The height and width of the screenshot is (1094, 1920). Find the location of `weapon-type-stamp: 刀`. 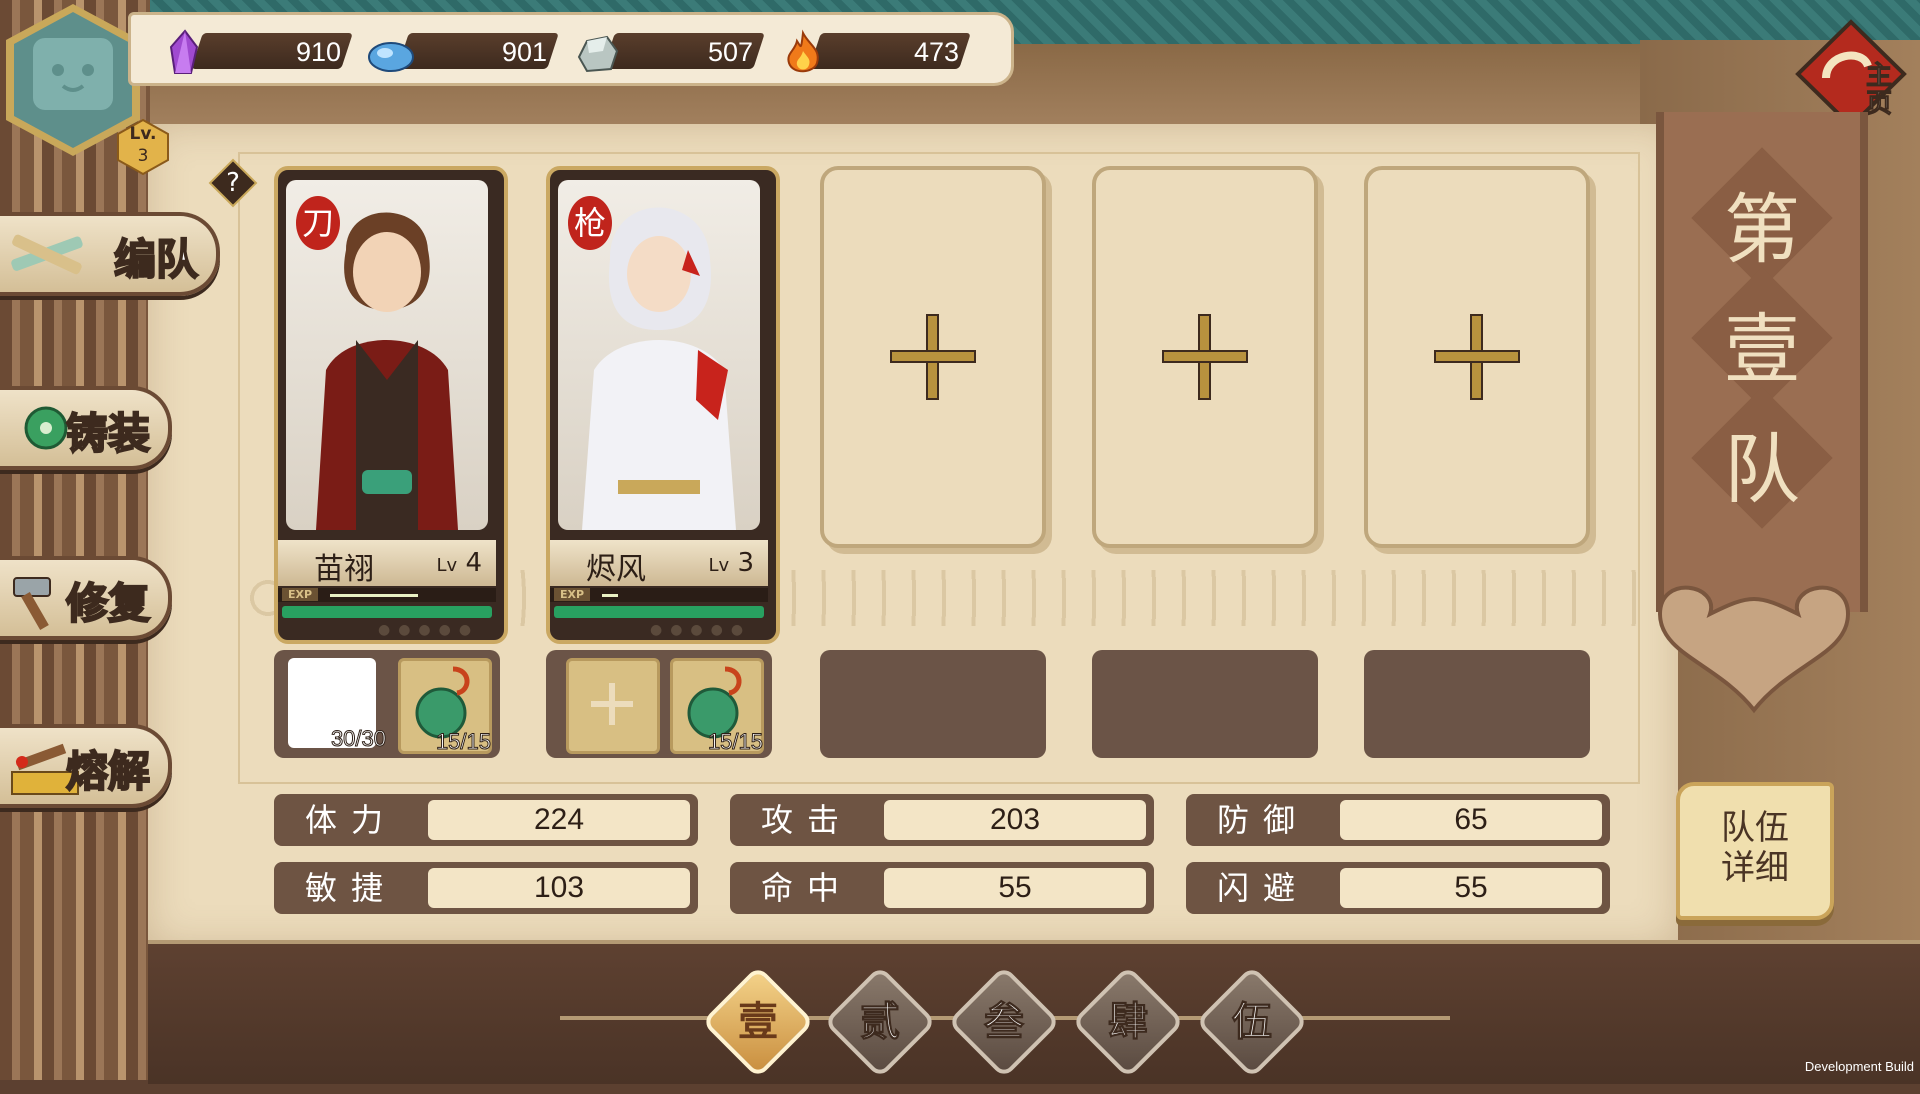

weapon-type-stamp: 刀 is located at coordinates (318, 223).